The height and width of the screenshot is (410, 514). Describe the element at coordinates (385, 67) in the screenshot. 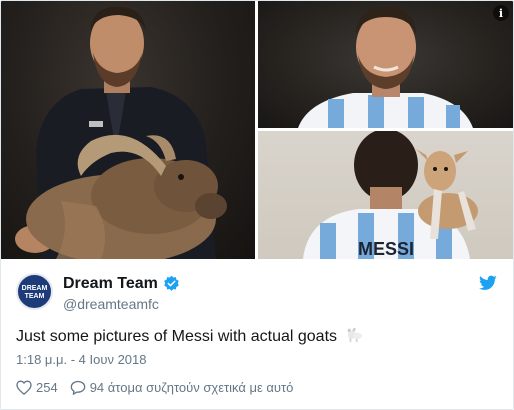

I see `photo-2-illustration` at that location.